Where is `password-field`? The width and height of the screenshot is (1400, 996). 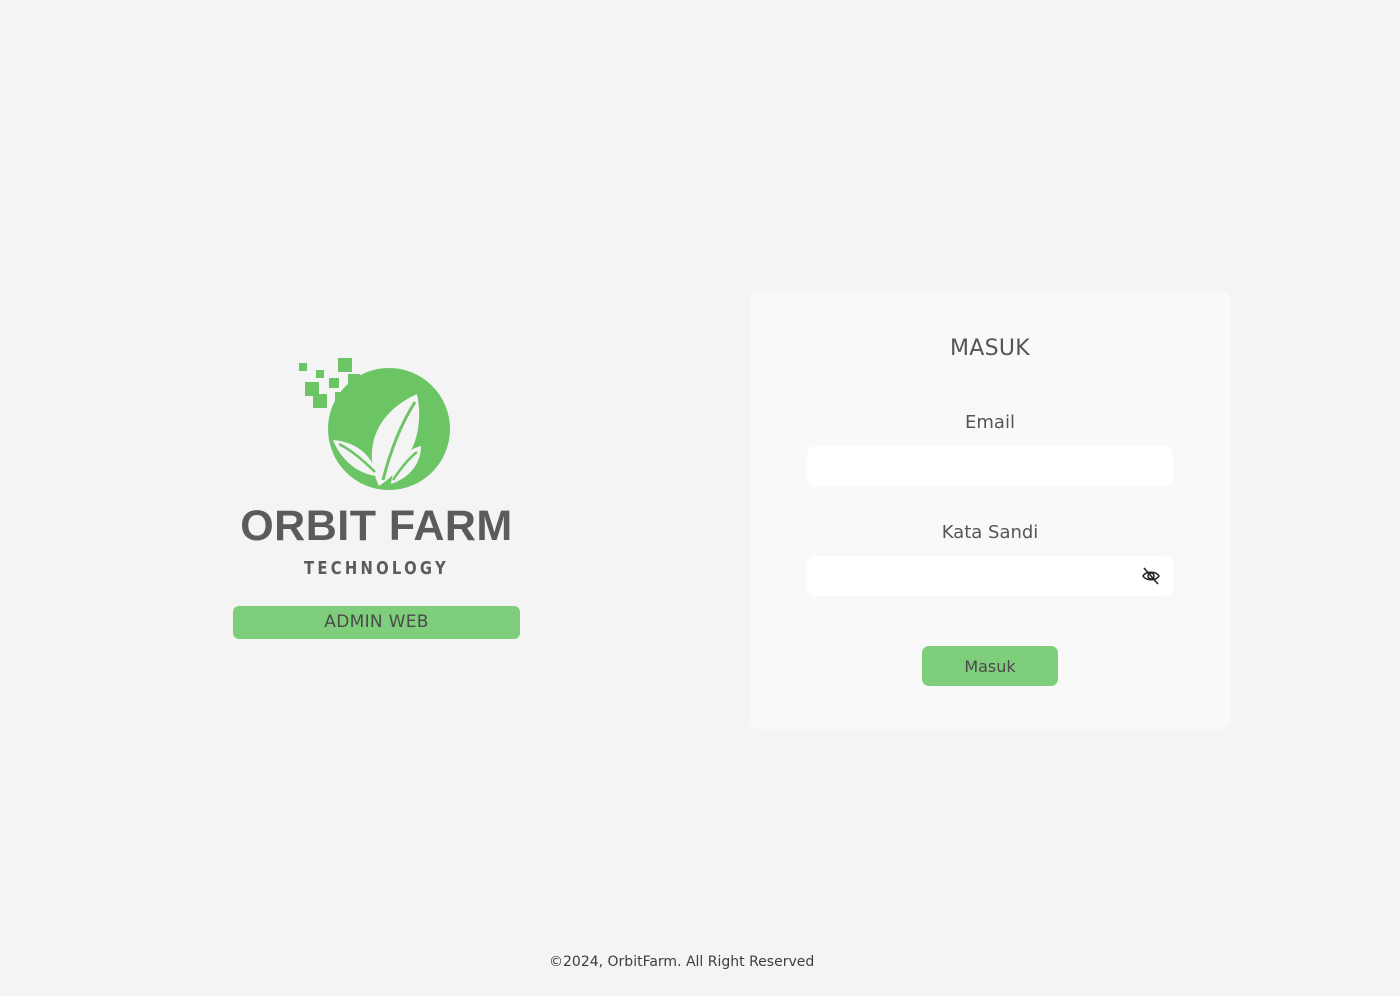
password-field is located at coordinates (990, 576).